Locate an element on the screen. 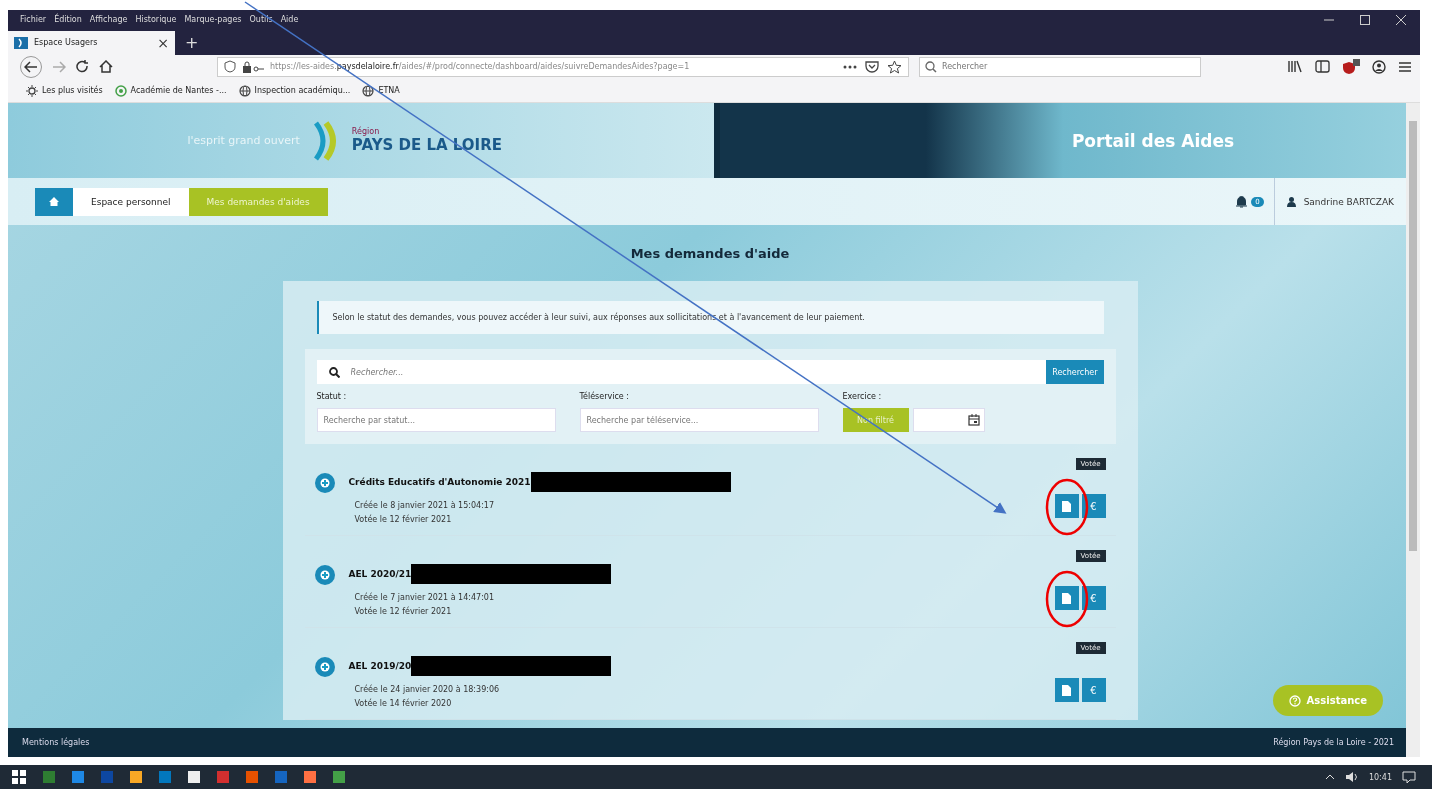 The width and height of the screenshot is (1432, 789). request-title: AEL 2019/20 is located at coordinates (380, 666).